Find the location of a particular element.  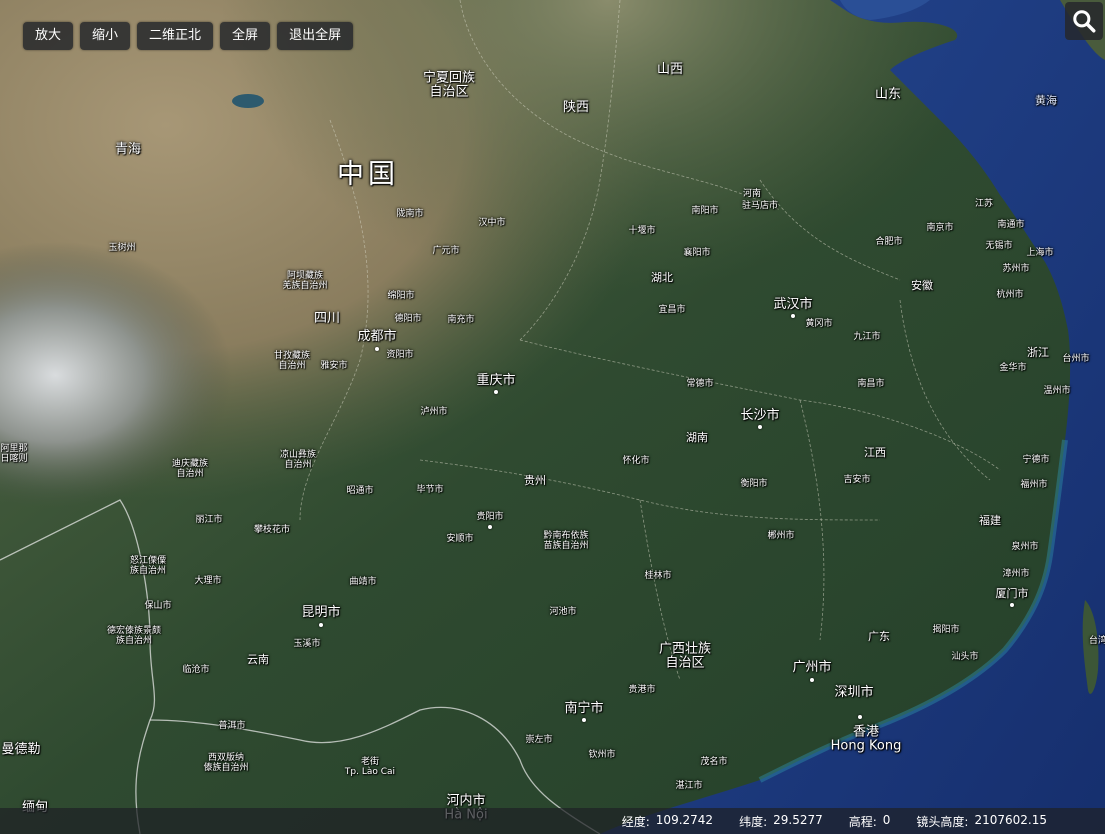

fullscreen-button: 全屏 is located at coordinates (245, 36).